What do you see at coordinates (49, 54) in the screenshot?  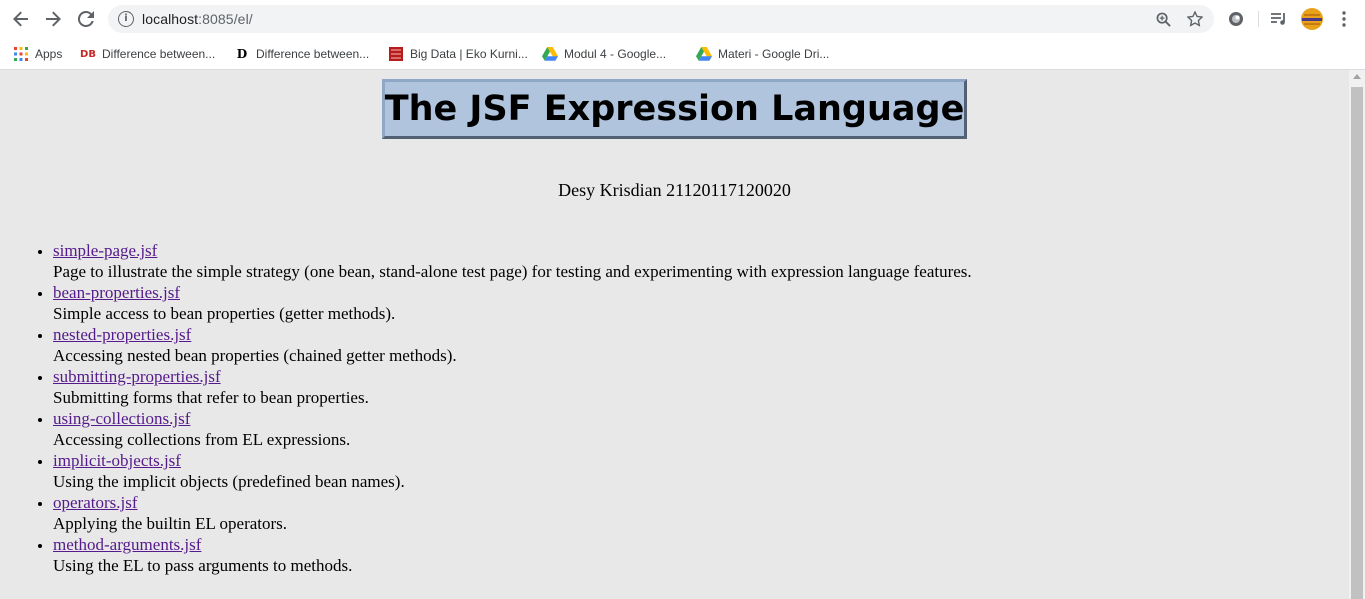 I see `bookmark-label: Apps` at bounding box center [49, 54].